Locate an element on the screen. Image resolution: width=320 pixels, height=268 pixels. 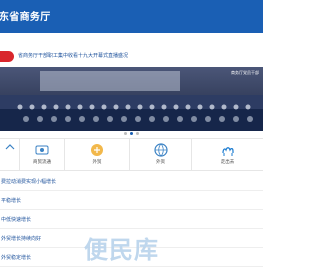
category-label: 走出去 is located at coordinates (227, 162).